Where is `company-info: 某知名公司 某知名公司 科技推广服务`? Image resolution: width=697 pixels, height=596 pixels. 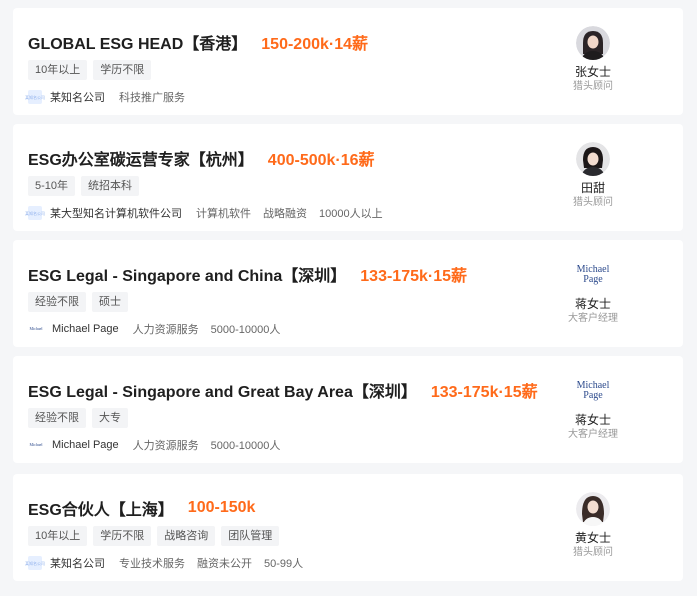
company-info: 某知名公司 某知名公司 科技推广服务 is located at coordinates (111, 97).